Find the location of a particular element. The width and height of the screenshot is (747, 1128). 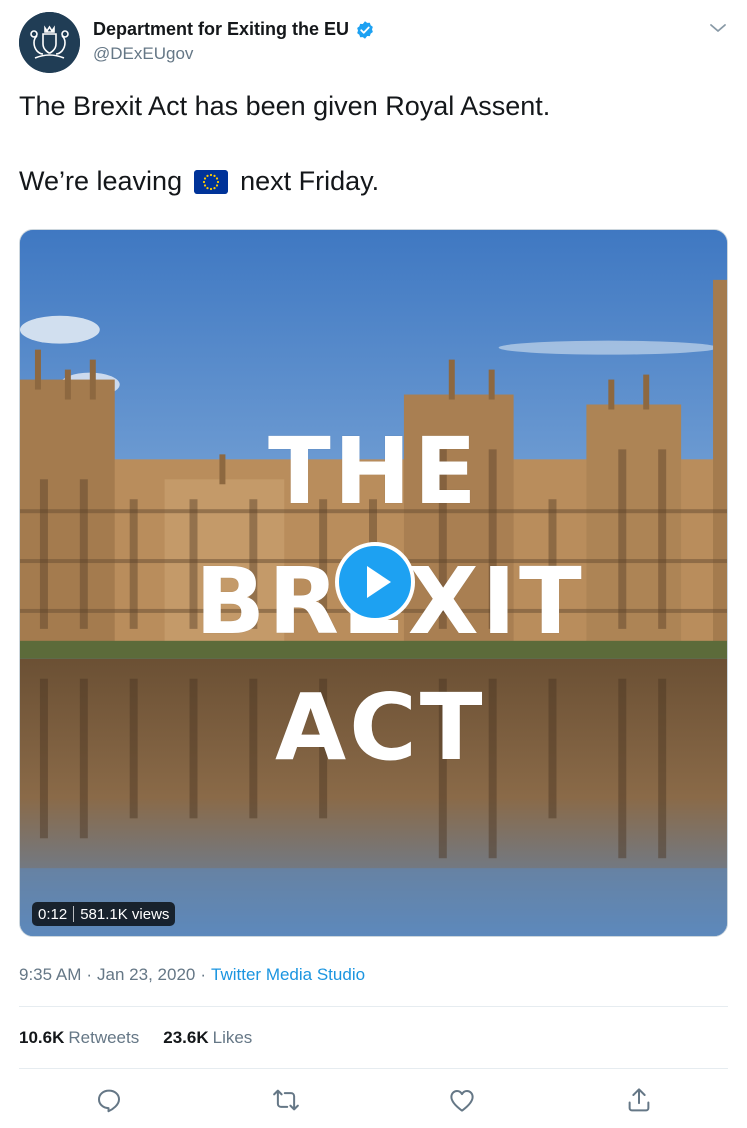

play-icon is located at coordinates (379, 582).